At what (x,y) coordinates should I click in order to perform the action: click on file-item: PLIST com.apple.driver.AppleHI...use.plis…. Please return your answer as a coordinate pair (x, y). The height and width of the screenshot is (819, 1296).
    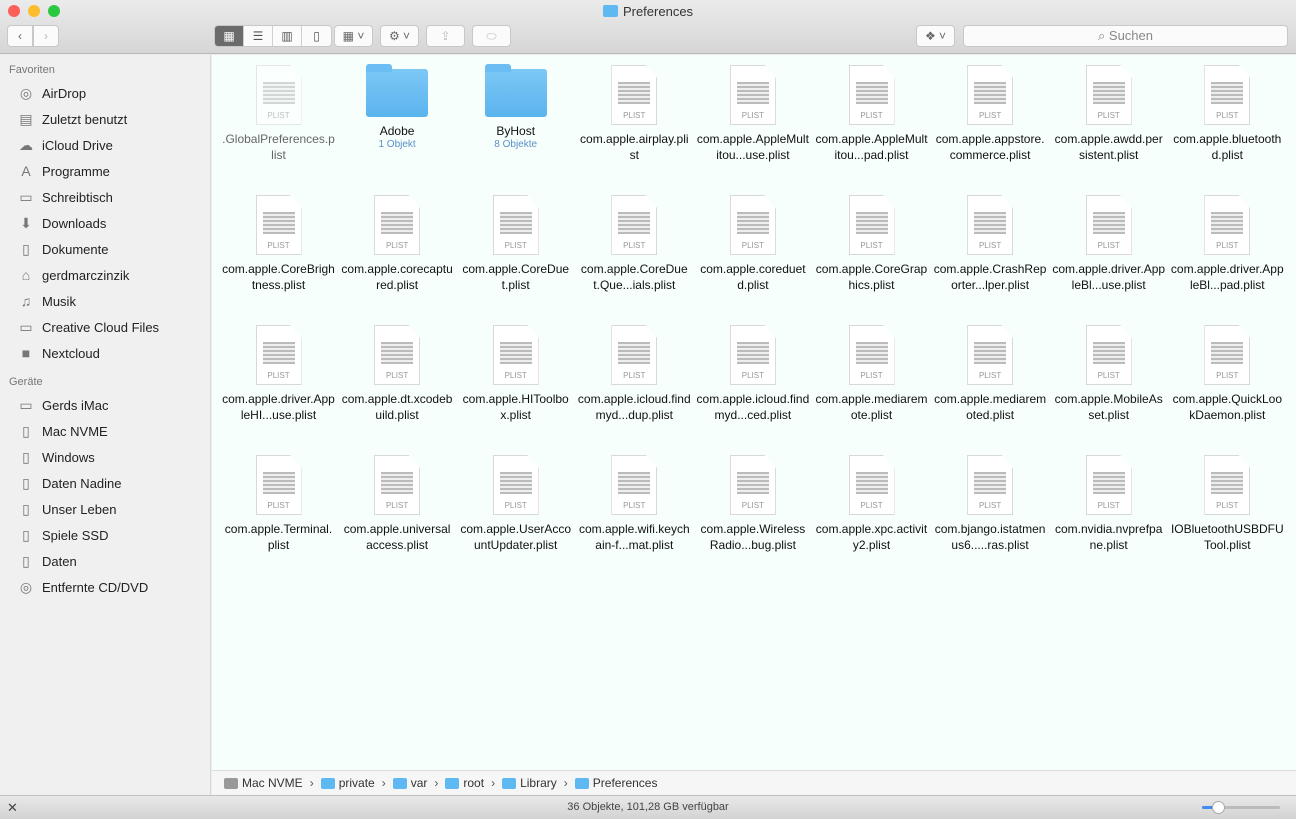
    Looking at the image, I should click on (278, 369).